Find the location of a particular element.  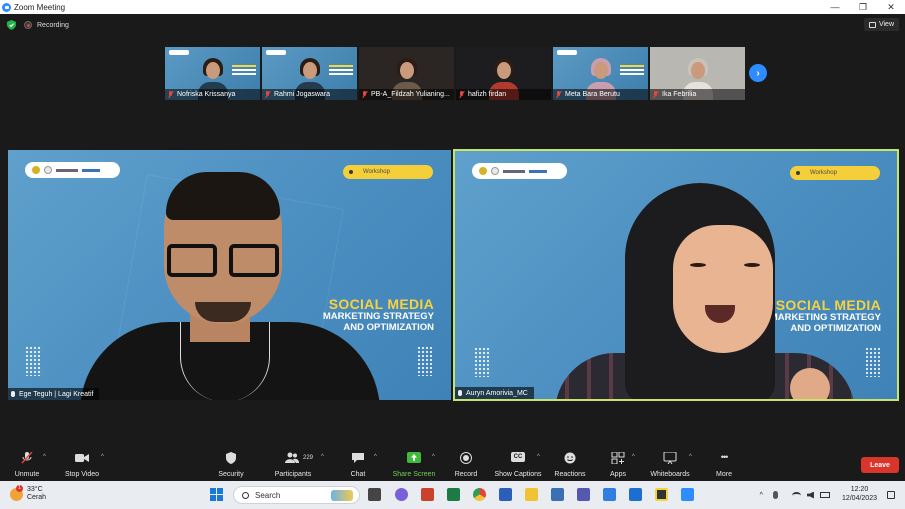

calculator-icon is located at coordinates (557, 494).